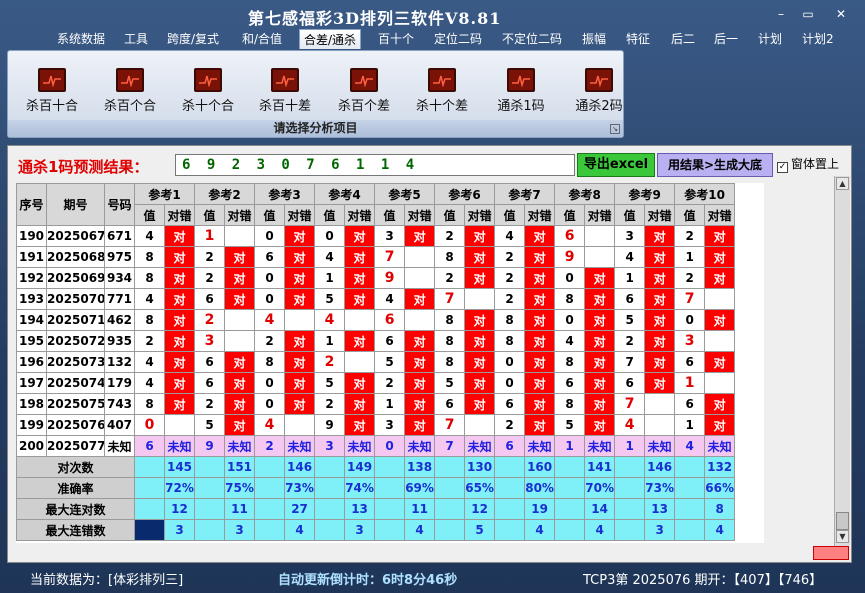  What do you see at coordinates (638, 39) in the screenshot?
I see `menu-item-10: 特征` at bounding box center [638, 39].